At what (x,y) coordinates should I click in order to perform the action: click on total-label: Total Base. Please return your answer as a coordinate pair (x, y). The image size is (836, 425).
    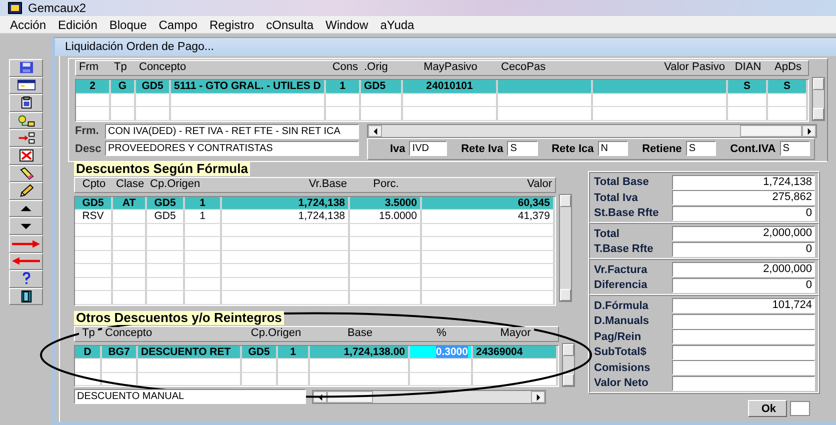
    Looking at the image, I should click on (622, 182).